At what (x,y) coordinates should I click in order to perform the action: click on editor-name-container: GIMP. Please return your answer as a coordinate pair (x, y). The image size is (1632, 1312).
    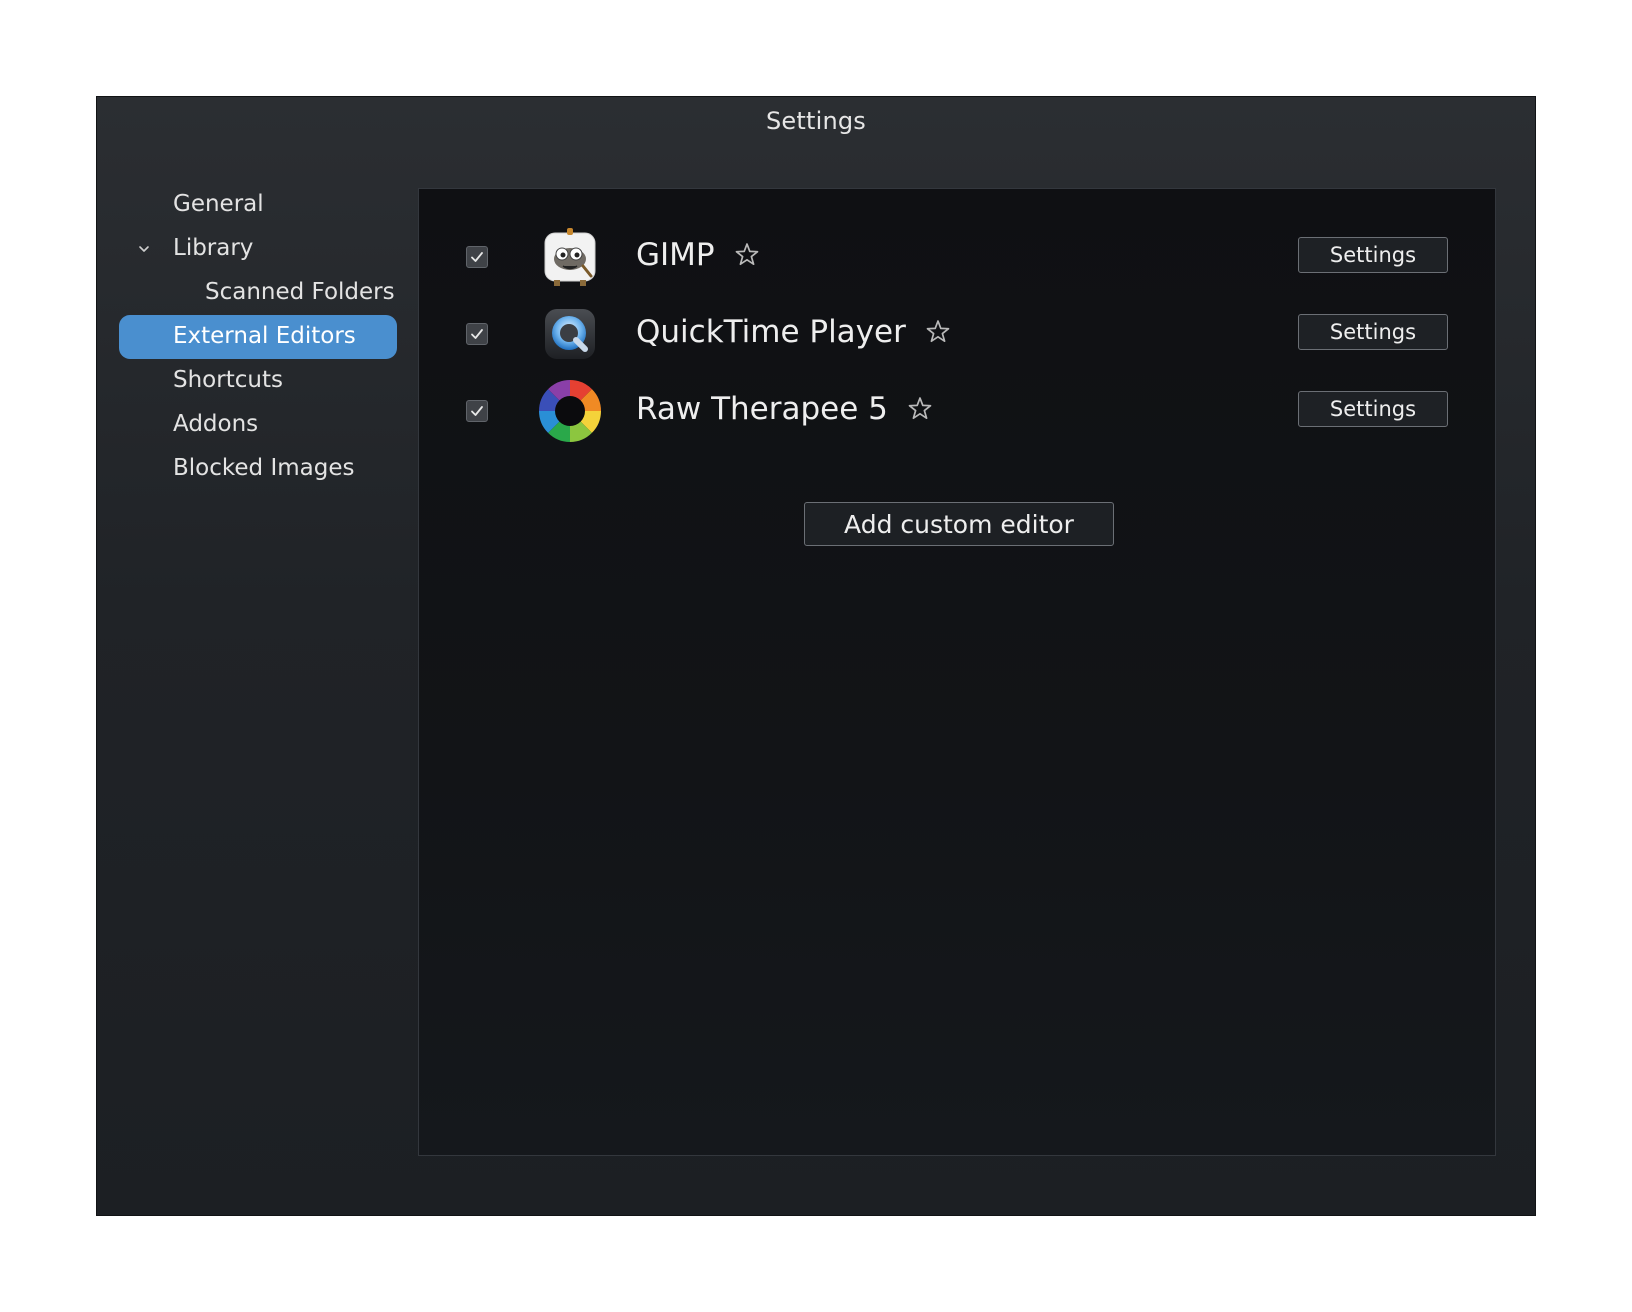
    Looking at the image, I should click on (698, 255).